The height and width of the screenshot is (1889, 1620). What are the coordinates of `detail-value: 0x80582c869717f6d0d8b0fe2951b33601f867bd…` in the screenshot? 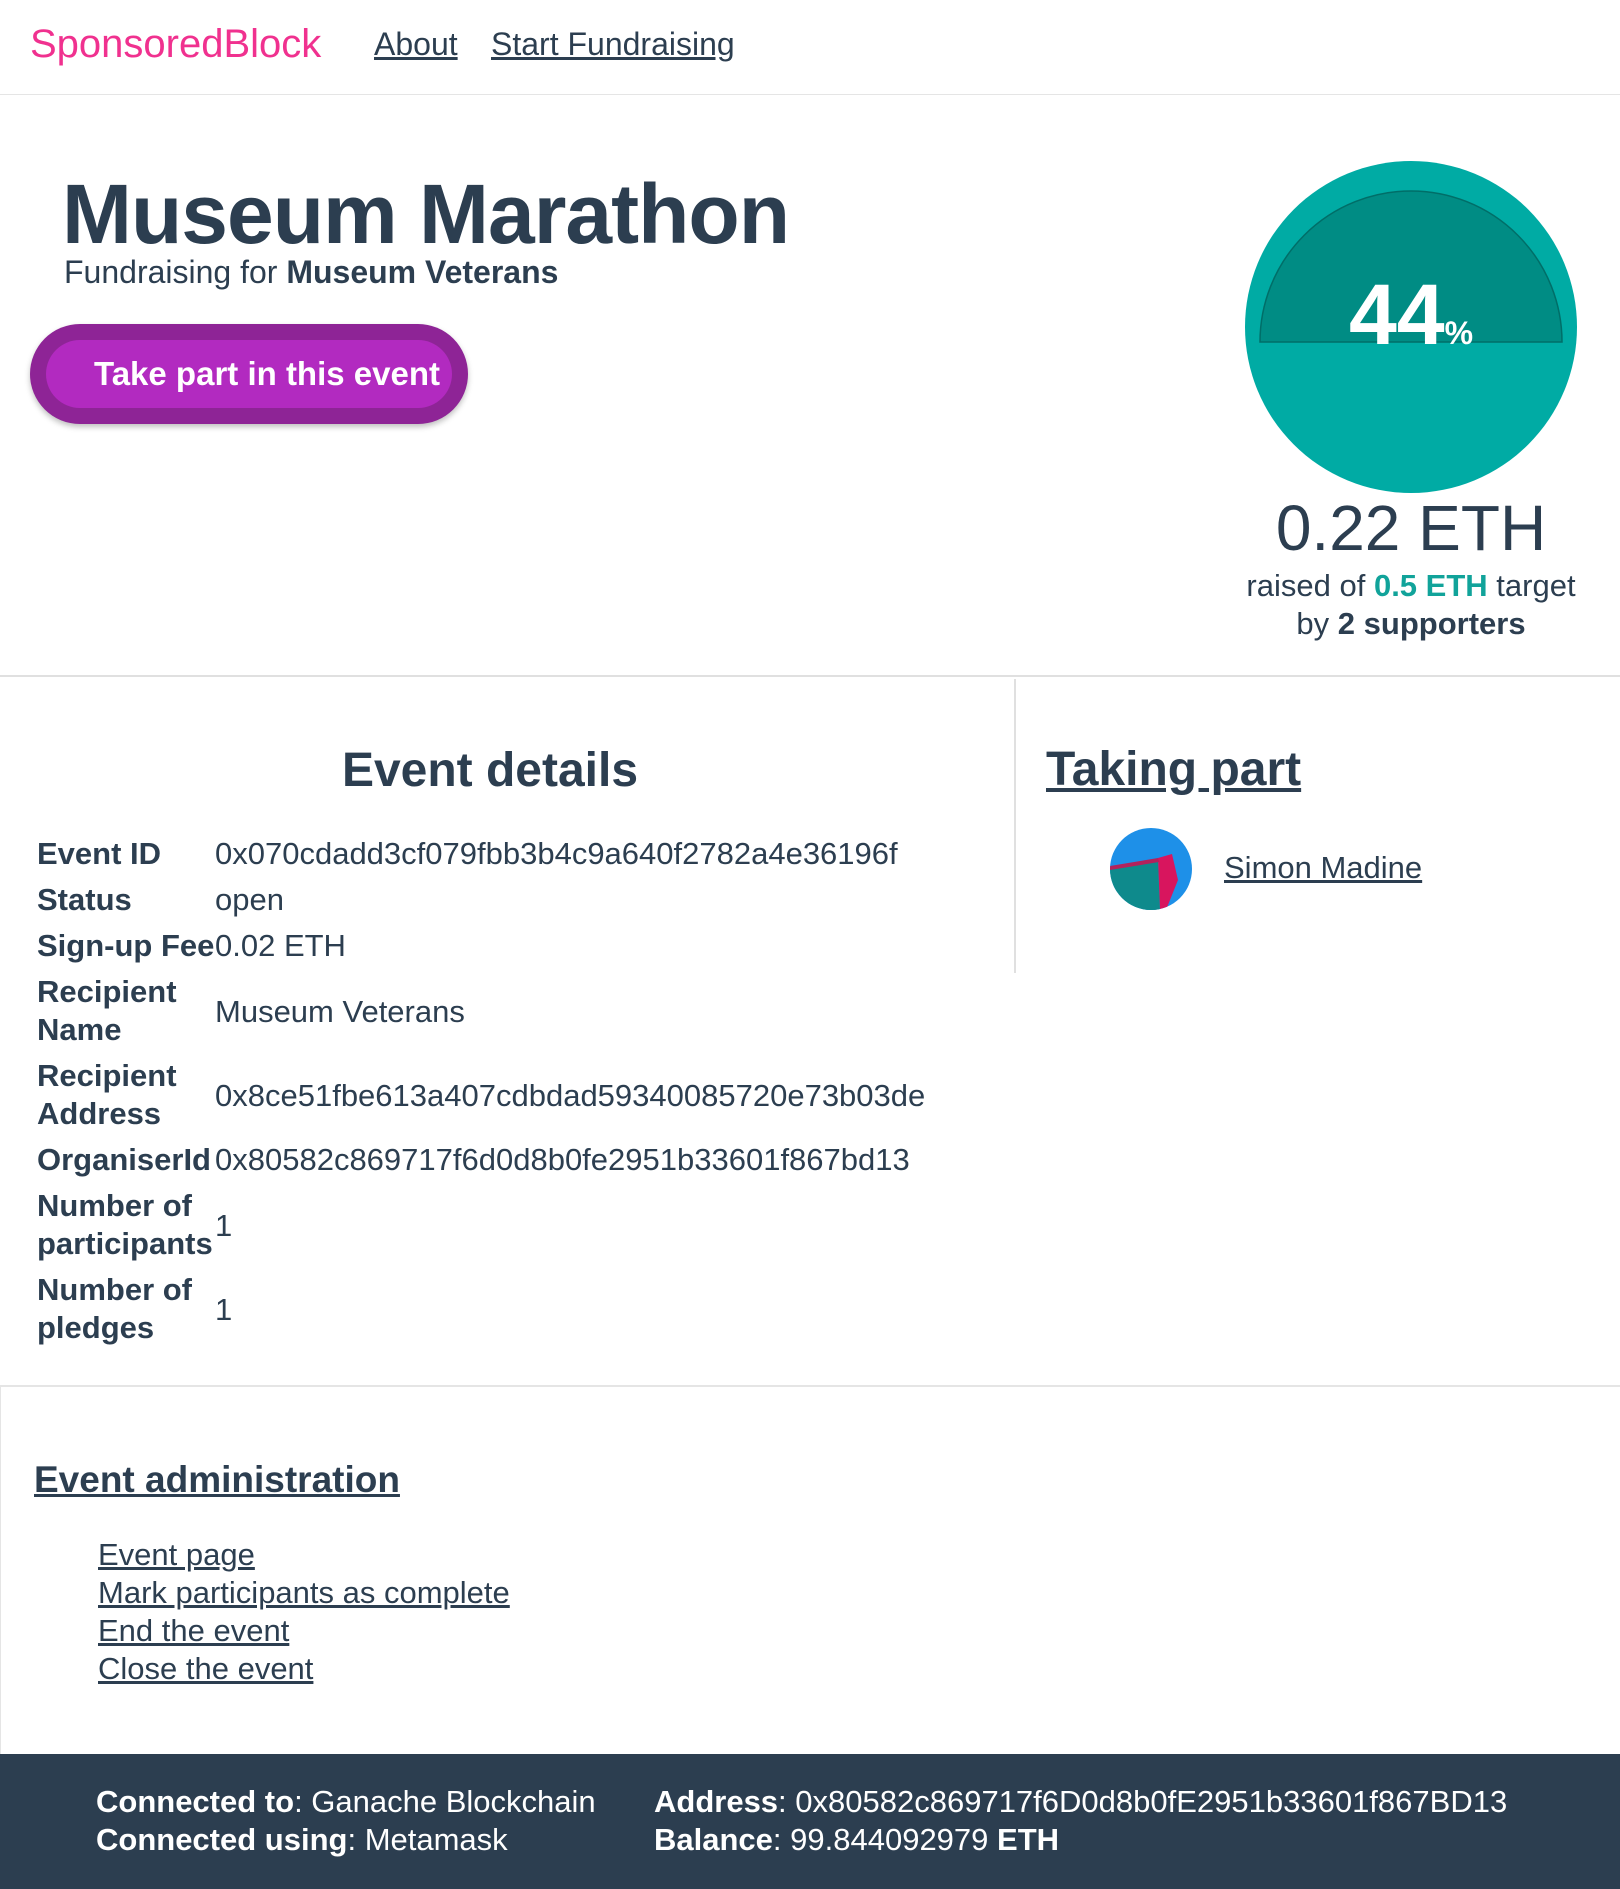 It's located at (562, 1159).